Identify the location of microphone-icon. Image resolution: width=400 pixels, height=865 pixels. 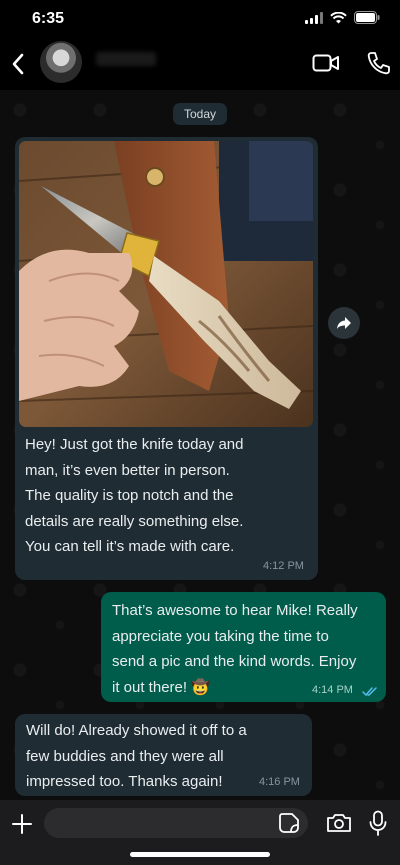
(378, 823).